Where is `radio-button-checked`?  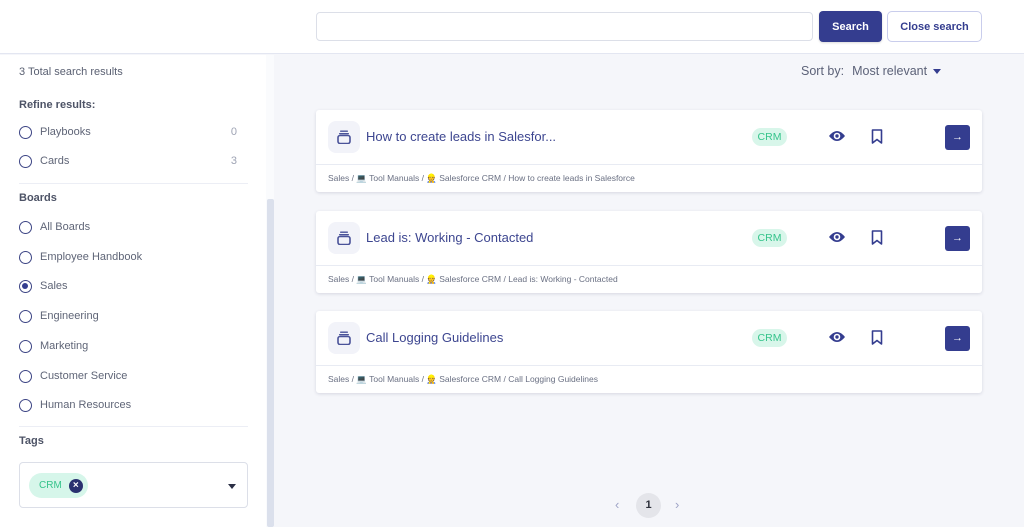
radio-button-checked is located at coordinates (25, 286).